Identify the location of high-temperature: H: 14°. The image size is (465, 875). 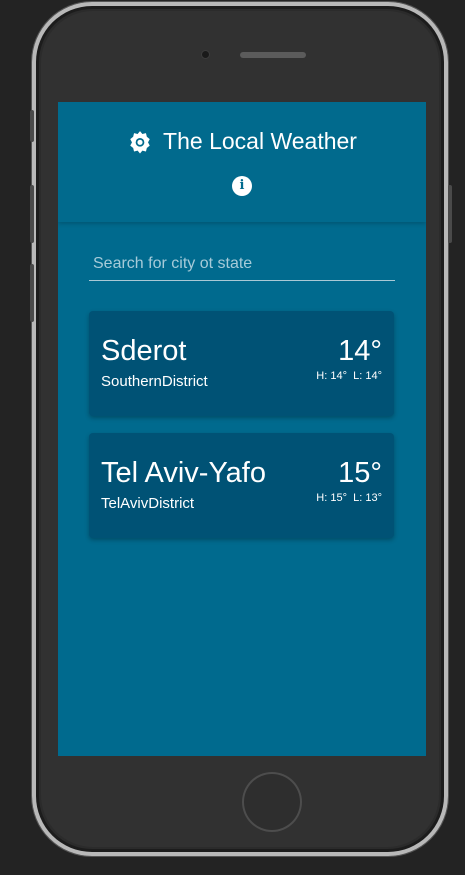
(331, 376).